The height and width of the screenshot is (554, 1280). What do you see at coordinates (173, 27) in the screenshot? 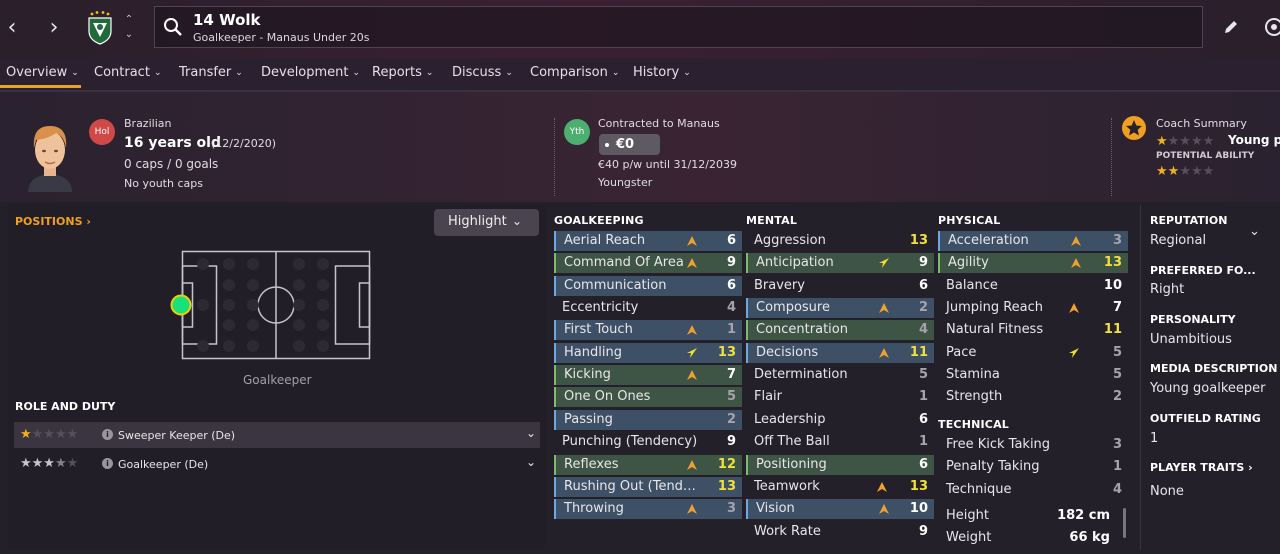
I see `search-icon` at bounding box center [173, 27].